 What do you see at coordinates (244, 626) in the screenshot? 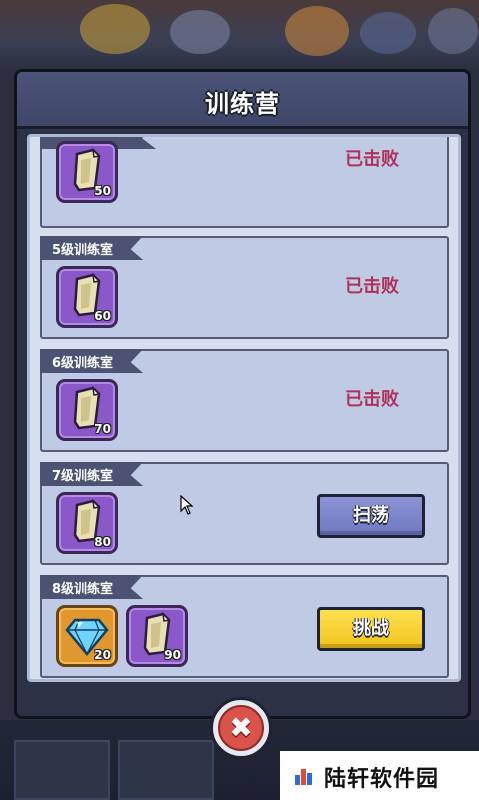
I see `room-card: 8级训练室 20 90 挑战` at bounding box center [244, 626].